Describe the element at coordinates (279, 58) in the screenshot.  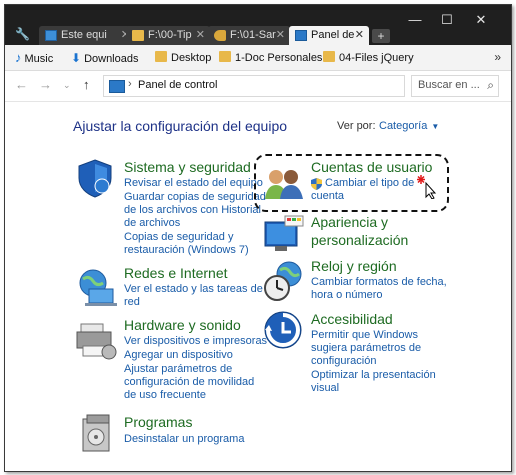
I see `bookmark-label: 1-Doc Personales` at that location.